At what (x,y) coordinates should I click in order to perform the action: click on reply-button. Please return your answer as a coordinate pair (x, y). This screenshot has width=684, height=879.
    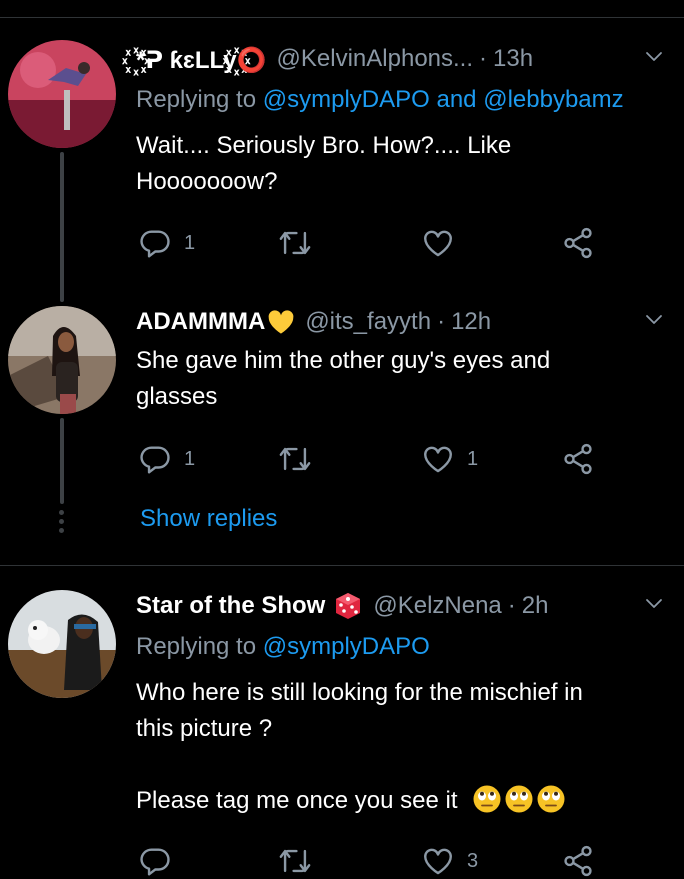
    Looking at the image, I should click on (155, 861).